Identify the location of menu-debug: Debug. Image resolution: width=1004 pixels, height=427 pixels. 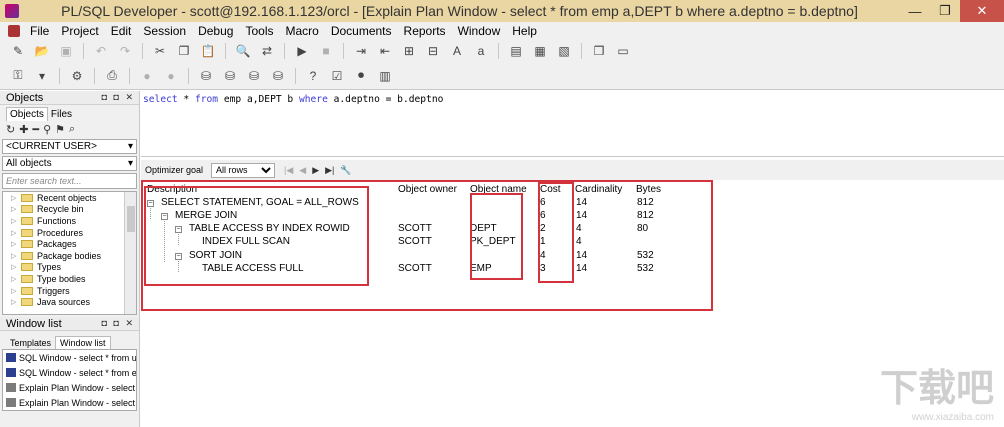
(215, 31).